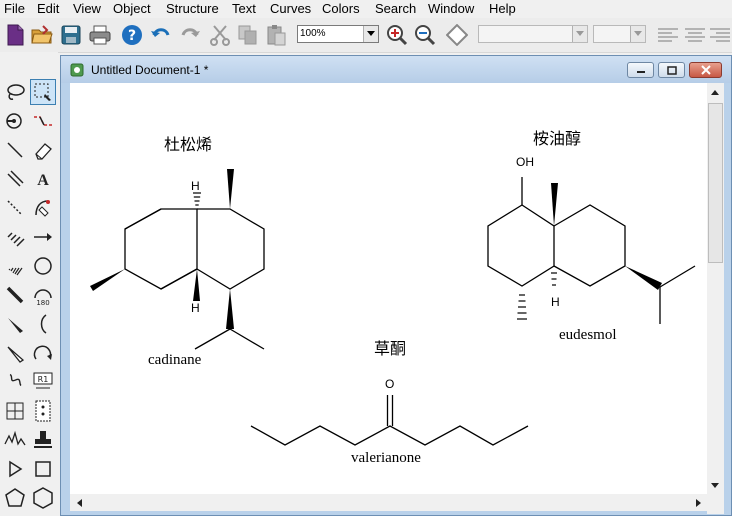  What do you see at coordinates (188, 144) in the screenshot?
I see `cadinane-chinese-label: 杜松烯` at bounding box center [188, 144].